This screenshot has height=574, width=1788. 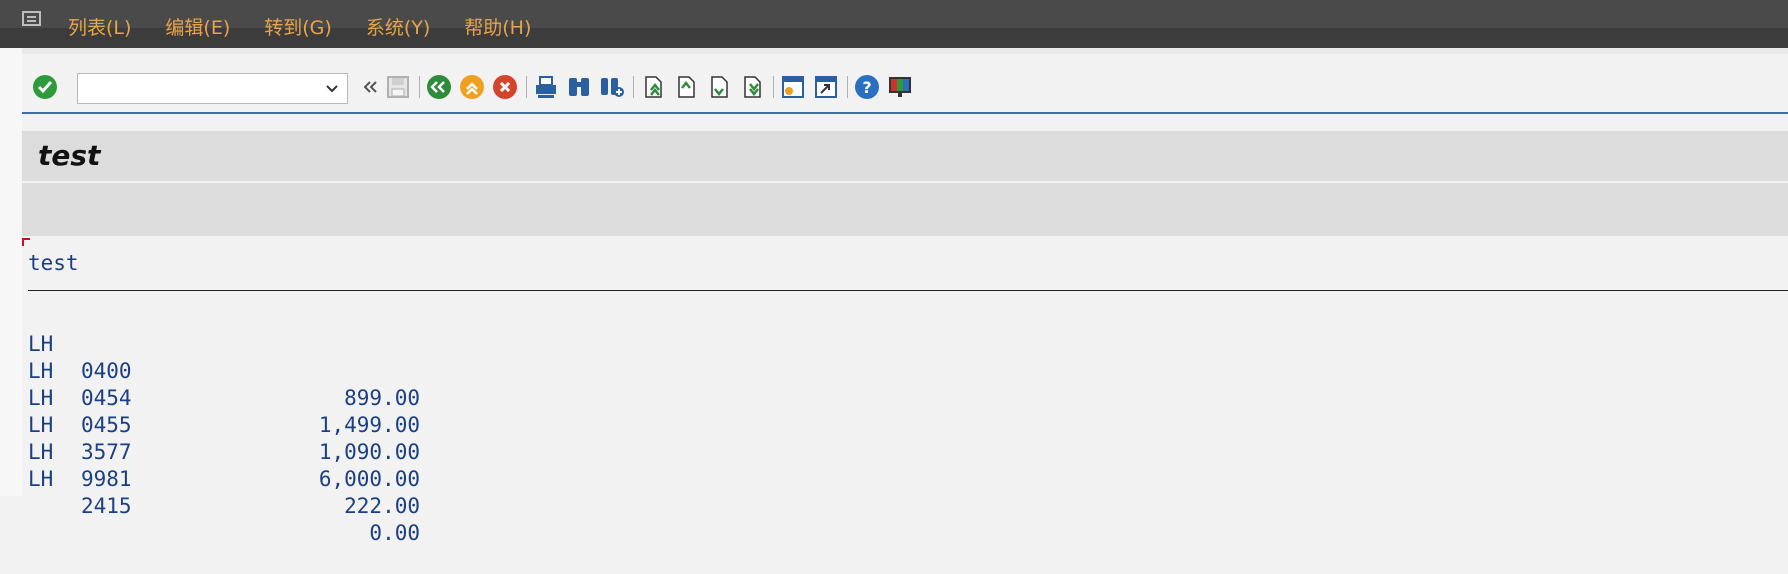 I want to click on list-row: LH 0400 899.00, so click(x=228, y=357).